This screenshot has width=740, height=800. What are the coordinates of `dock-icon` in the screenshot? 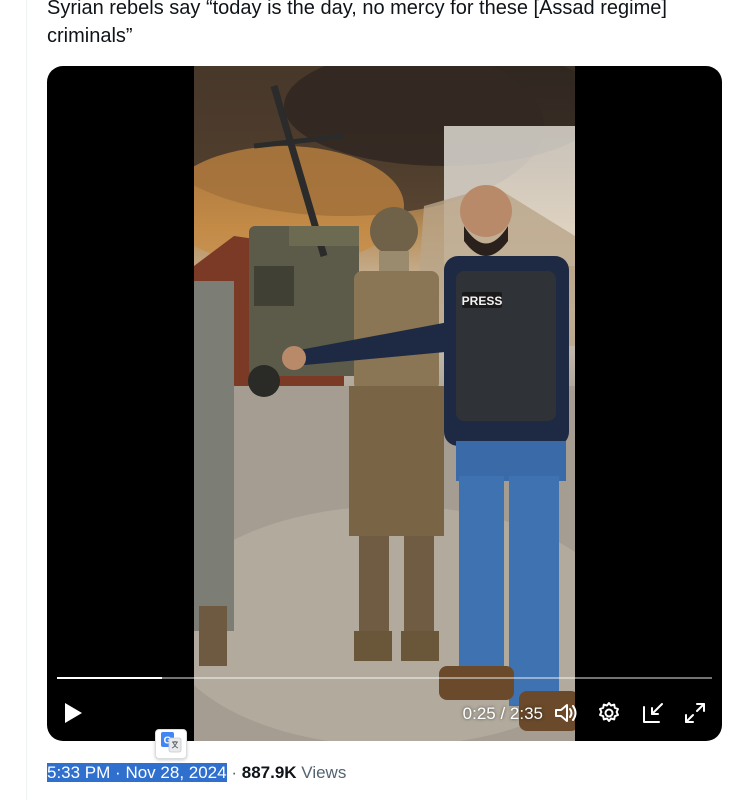 It's located at (653, 713).